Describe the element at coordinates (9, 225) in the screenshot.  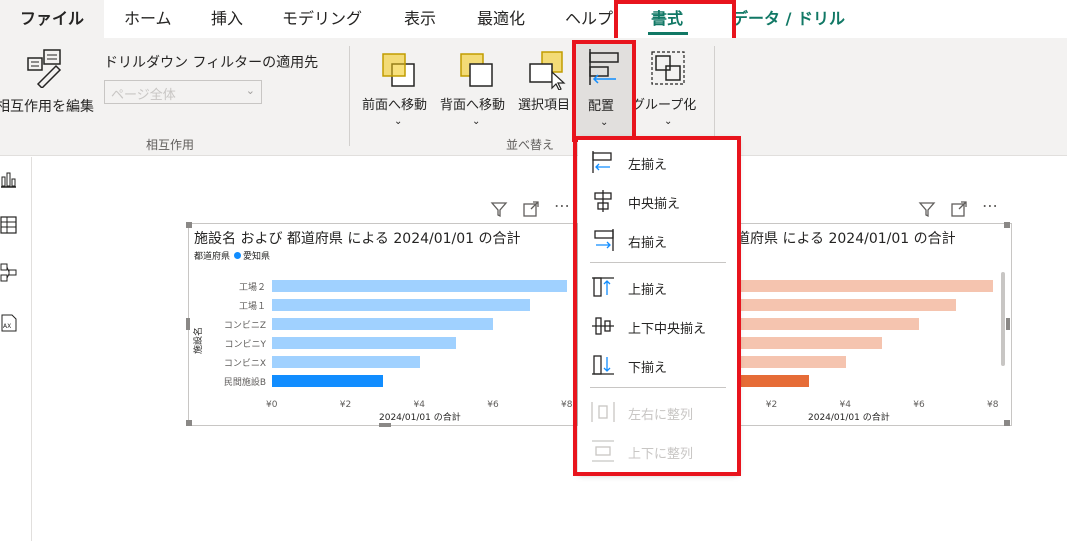
I see `table-view-icon` at that location.